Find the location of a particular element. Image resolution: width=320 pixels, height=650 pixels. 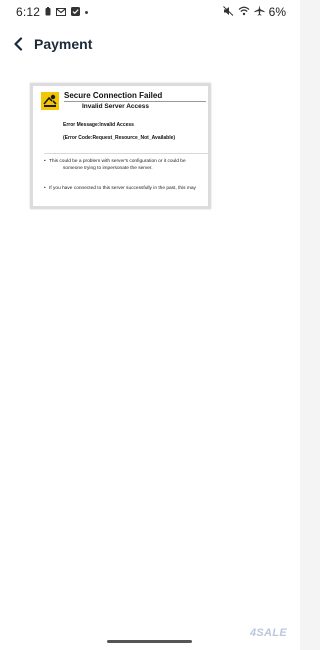

airplane-icon is located at coordinates (259, 12).